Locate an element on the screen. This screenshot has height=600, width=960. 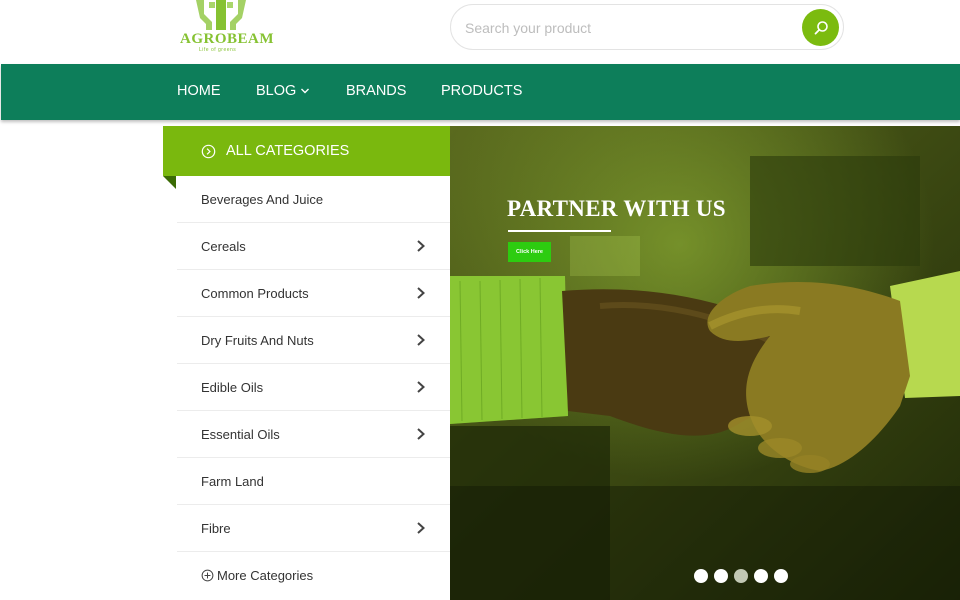
slide-title-underline is located at coordinates (559, 231).